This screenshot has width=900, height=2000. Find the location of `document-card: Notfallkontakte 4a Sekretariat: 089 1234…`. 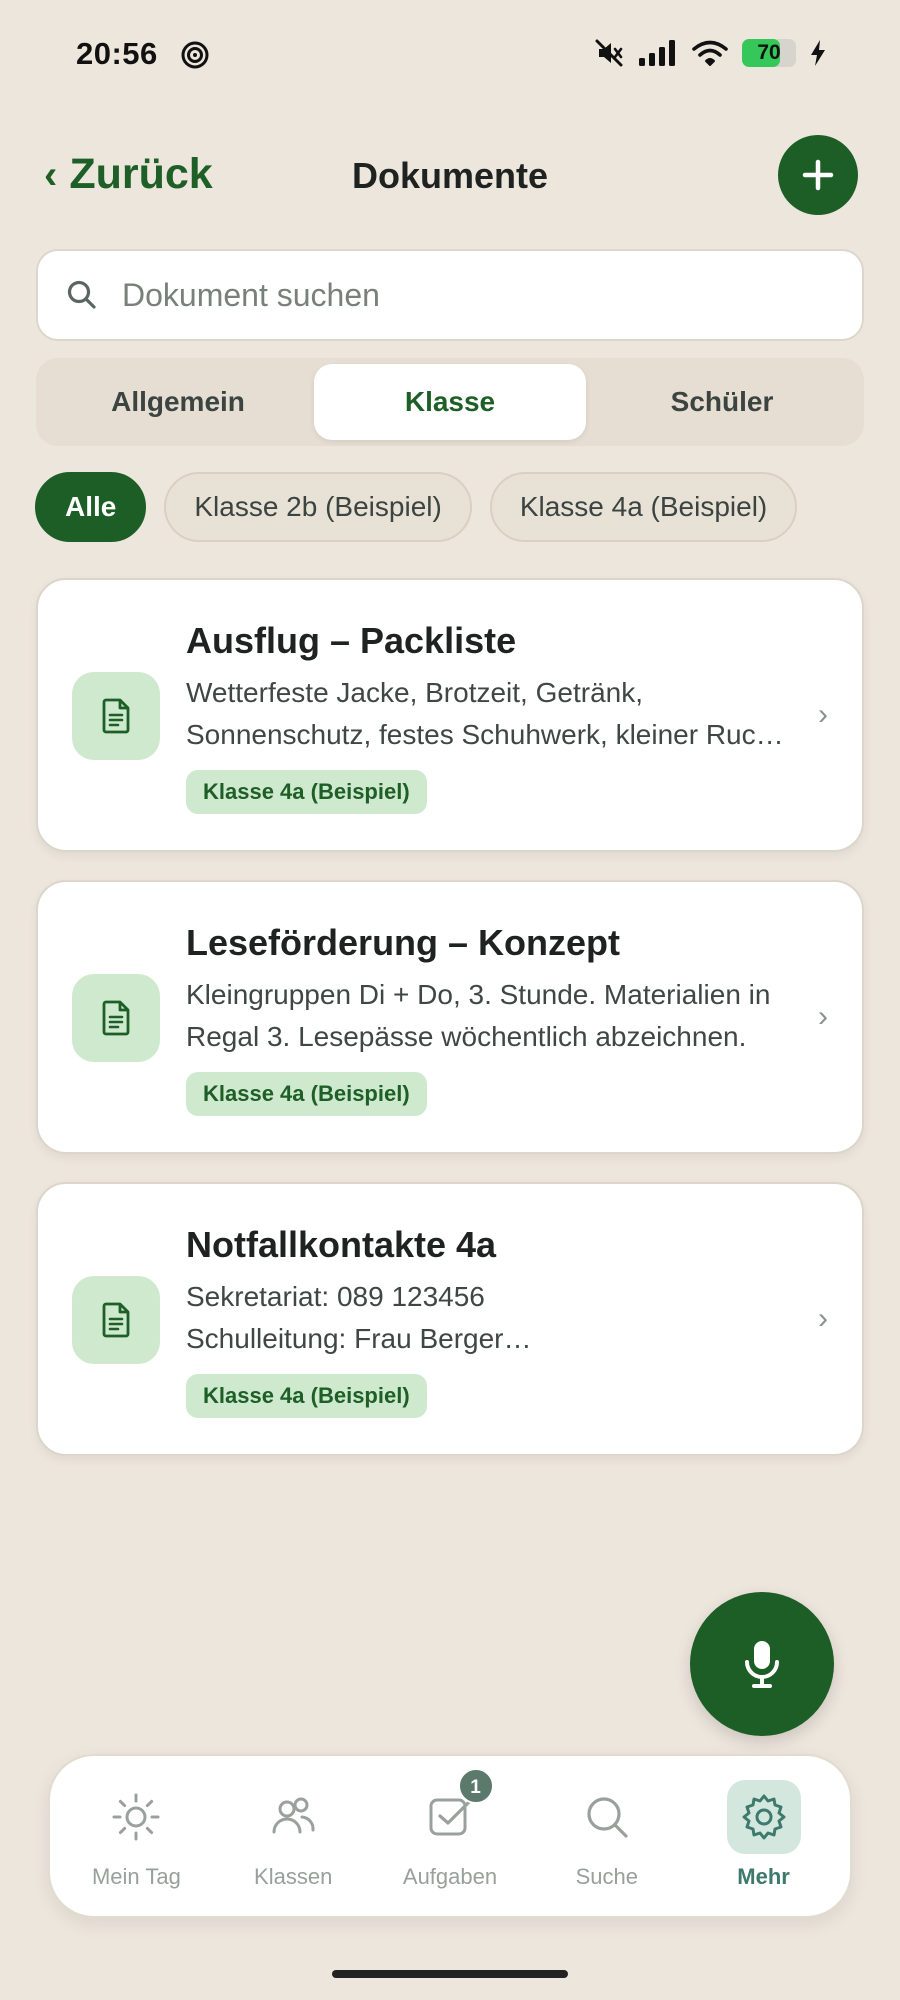

document-card: Notfallkontakte 4a Sekretariat: 089 1234… is located at coordinates (450, 1319).